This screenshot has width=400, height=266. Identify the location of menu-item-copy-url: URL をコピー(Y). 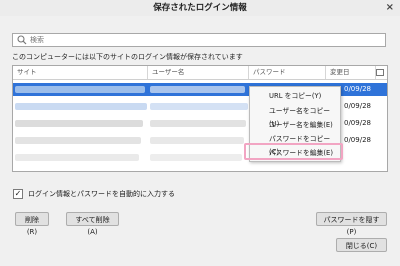
(295, 96).